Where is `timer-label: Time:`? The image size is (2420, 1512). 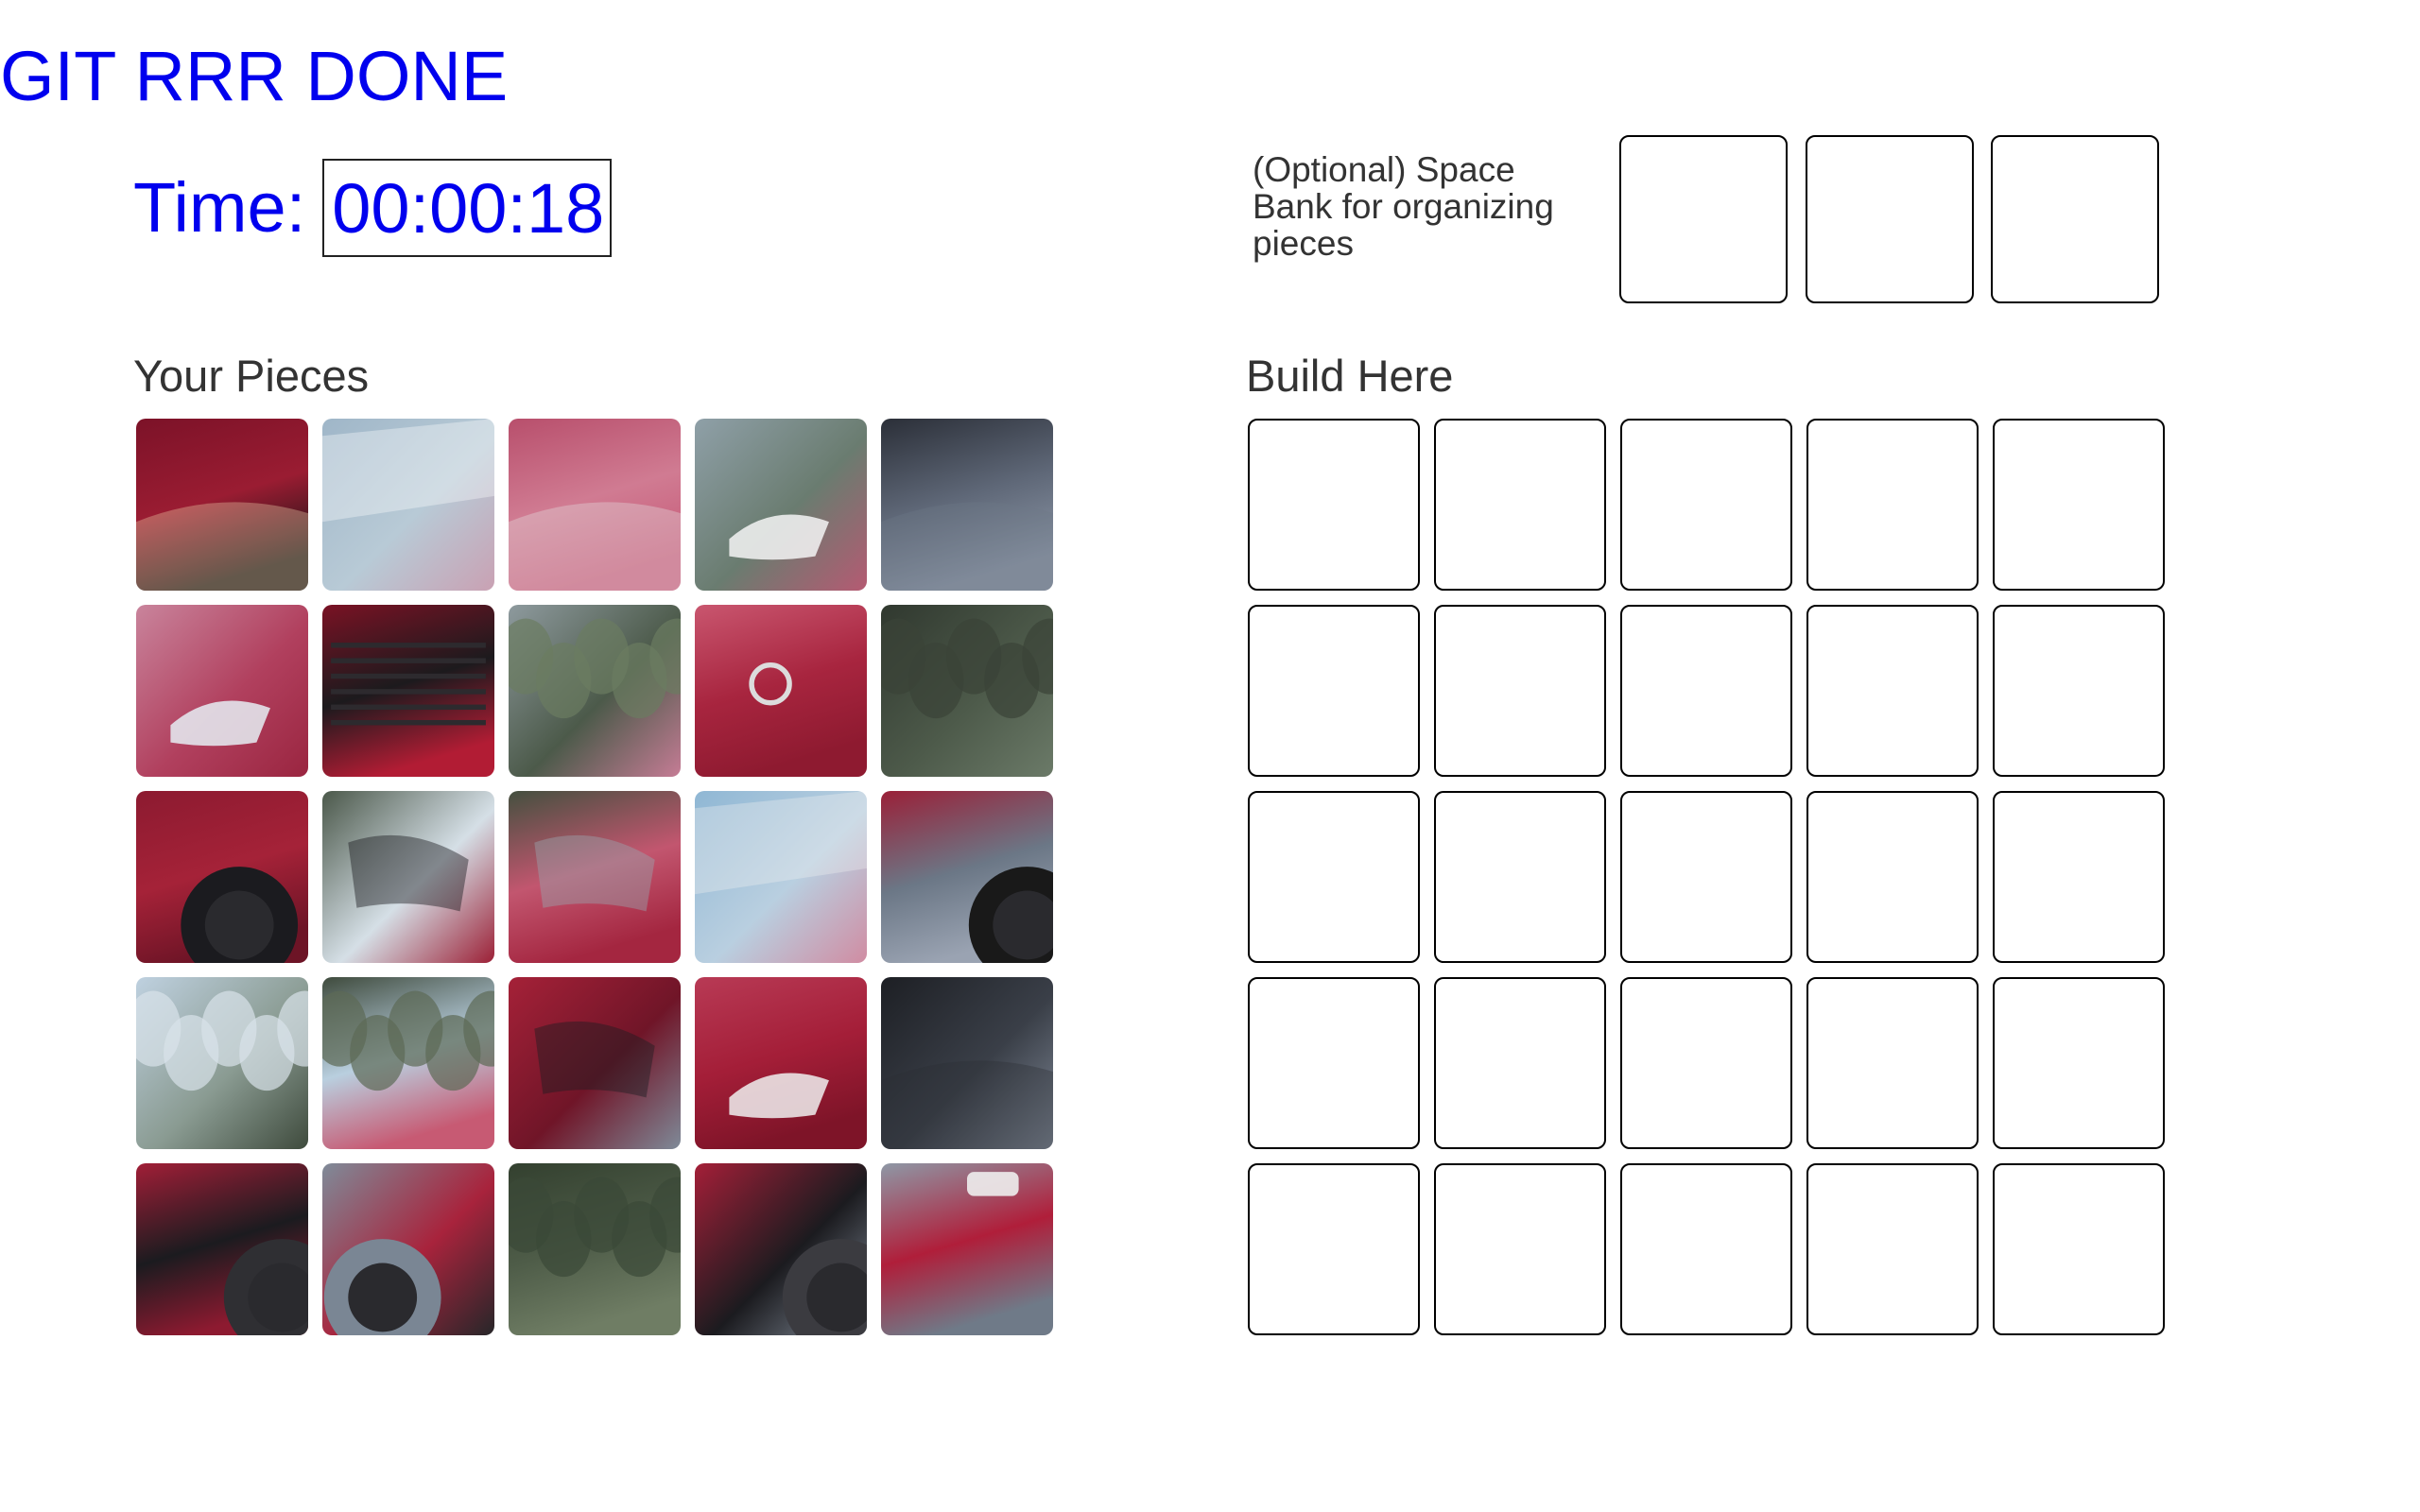 timer-label: Time: is located at coordinates (219, 207).